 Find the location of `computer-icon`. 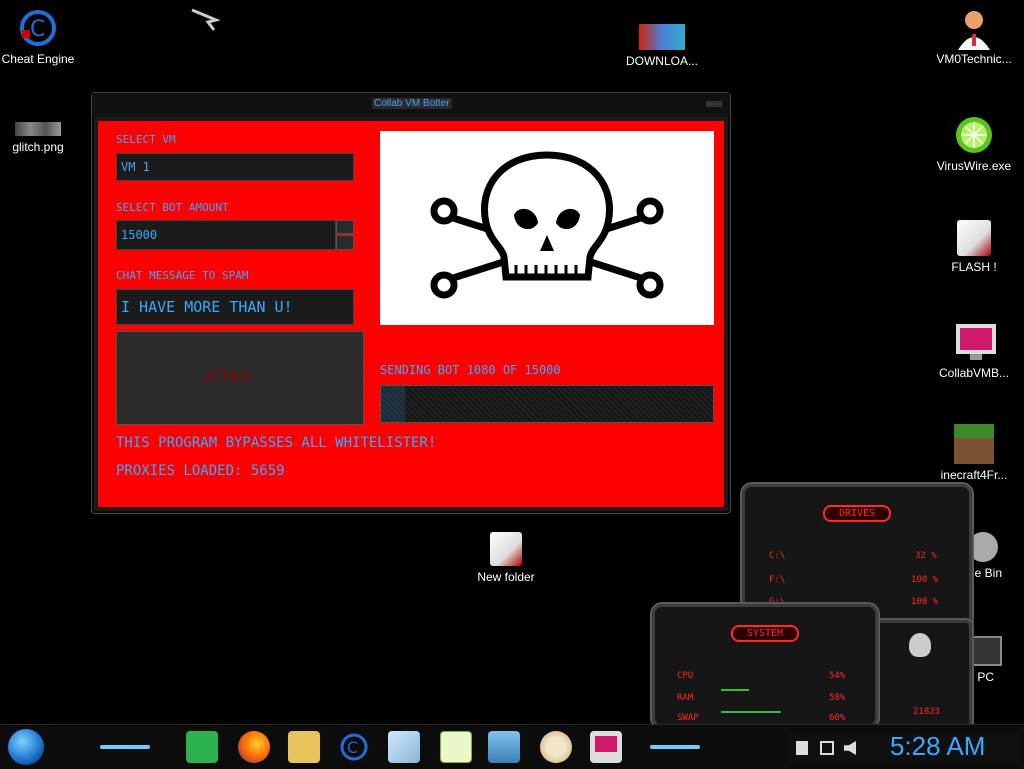

computer-icon is located at coordinates (985, 651).